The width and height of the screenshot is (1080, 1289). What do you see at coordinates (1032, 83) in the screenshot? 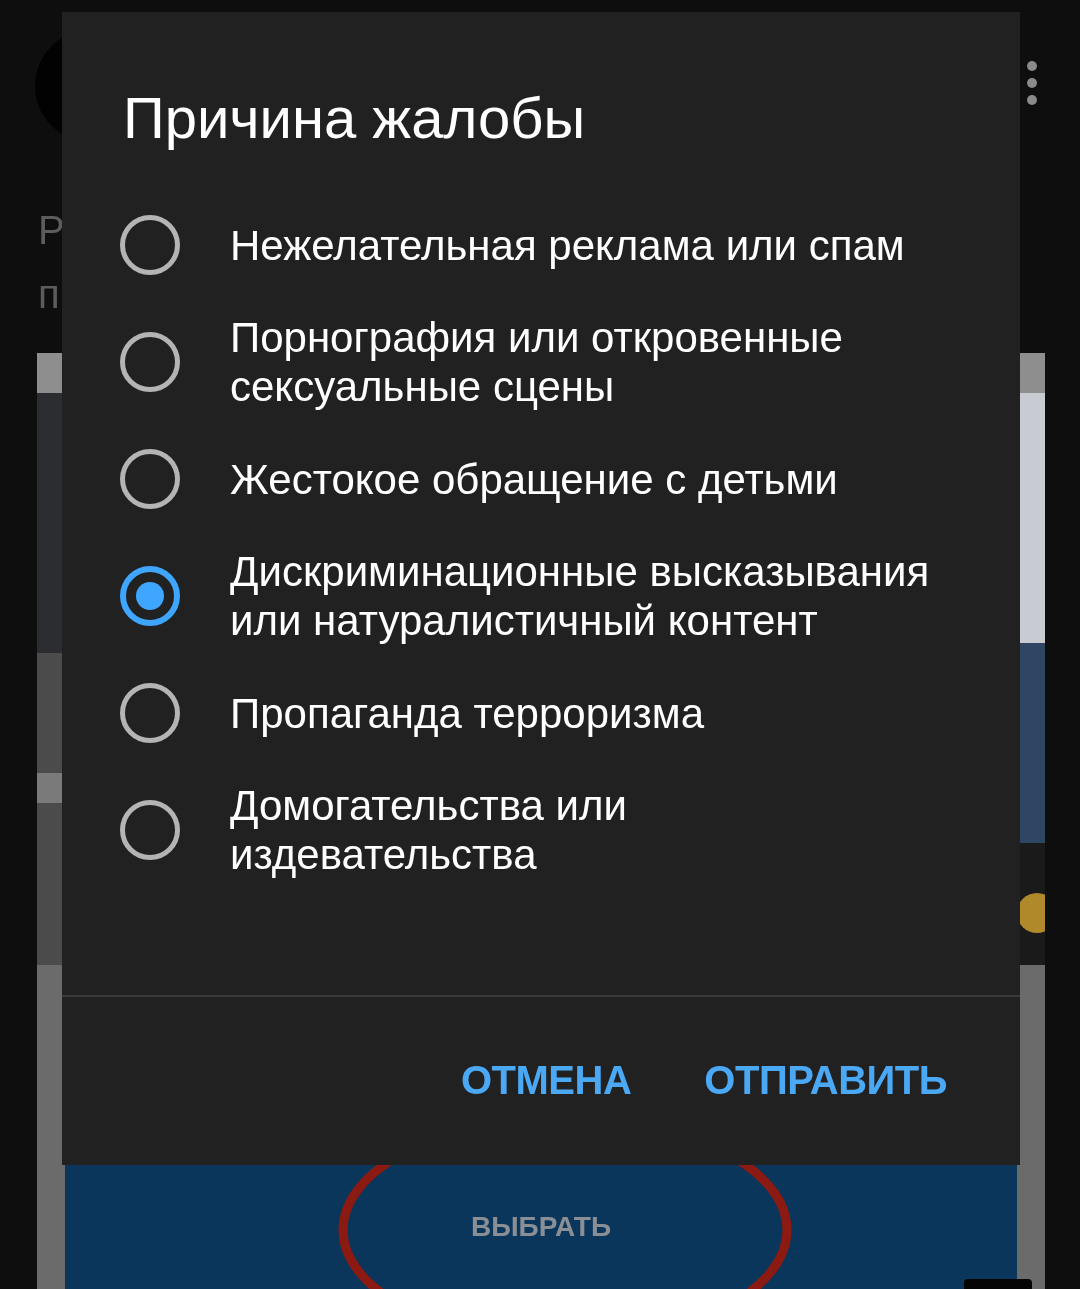
I see `more-icon` at bounding box center [1032, 83].